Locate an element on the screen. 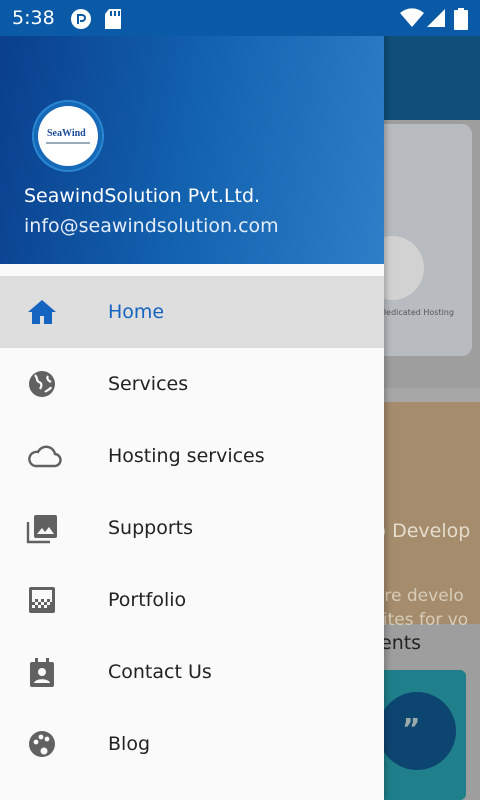 The height and width of the screenshot is (800, 480). menu-item-home: Home is located at coordinates (192, 312).